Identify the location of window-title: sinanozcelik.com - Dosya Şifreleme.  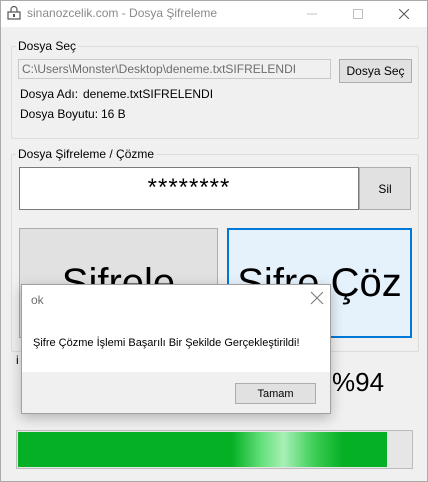
(122, 13).